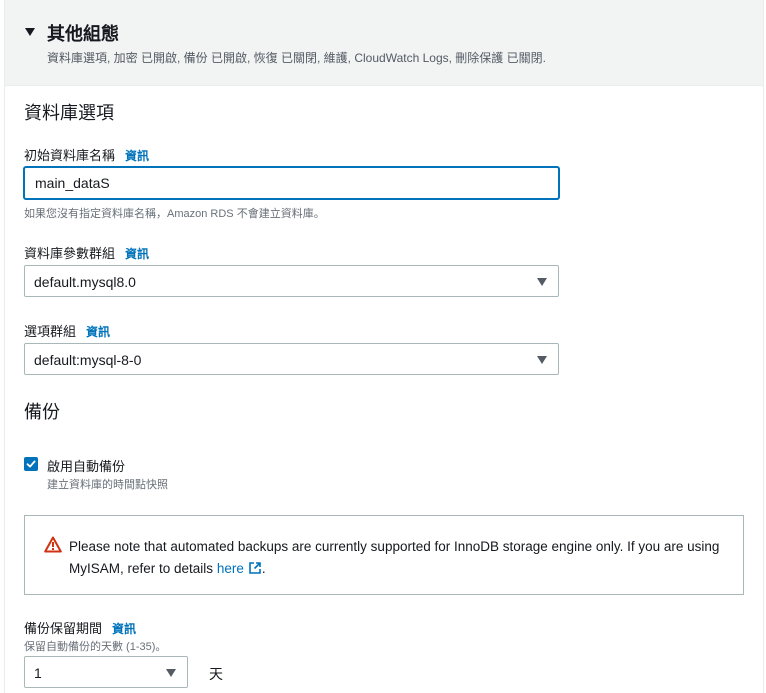 The width and height of the screenshot is (766, 693). Describe the element at coordinates (53, 544) in the screenshot. I see `warning-icon` at that location.